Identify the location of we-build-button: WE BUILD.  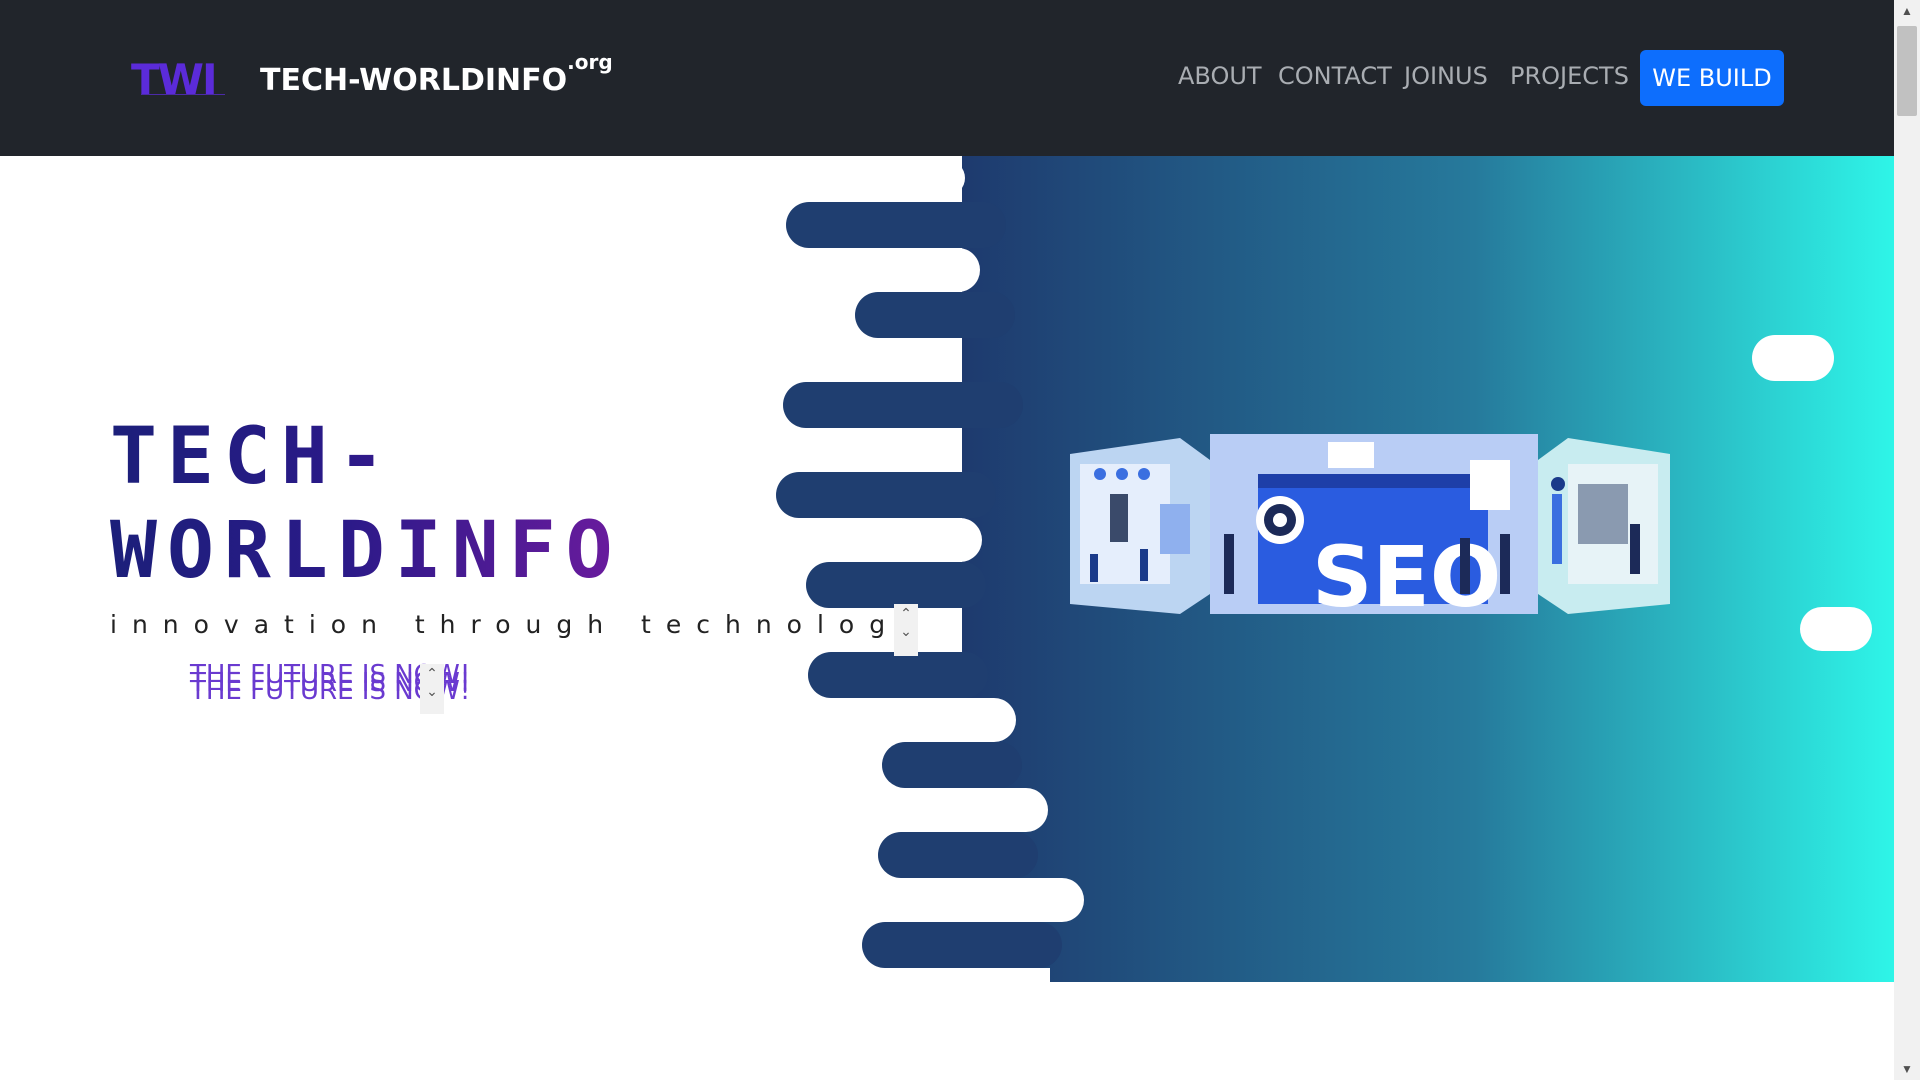
(1712, 78).